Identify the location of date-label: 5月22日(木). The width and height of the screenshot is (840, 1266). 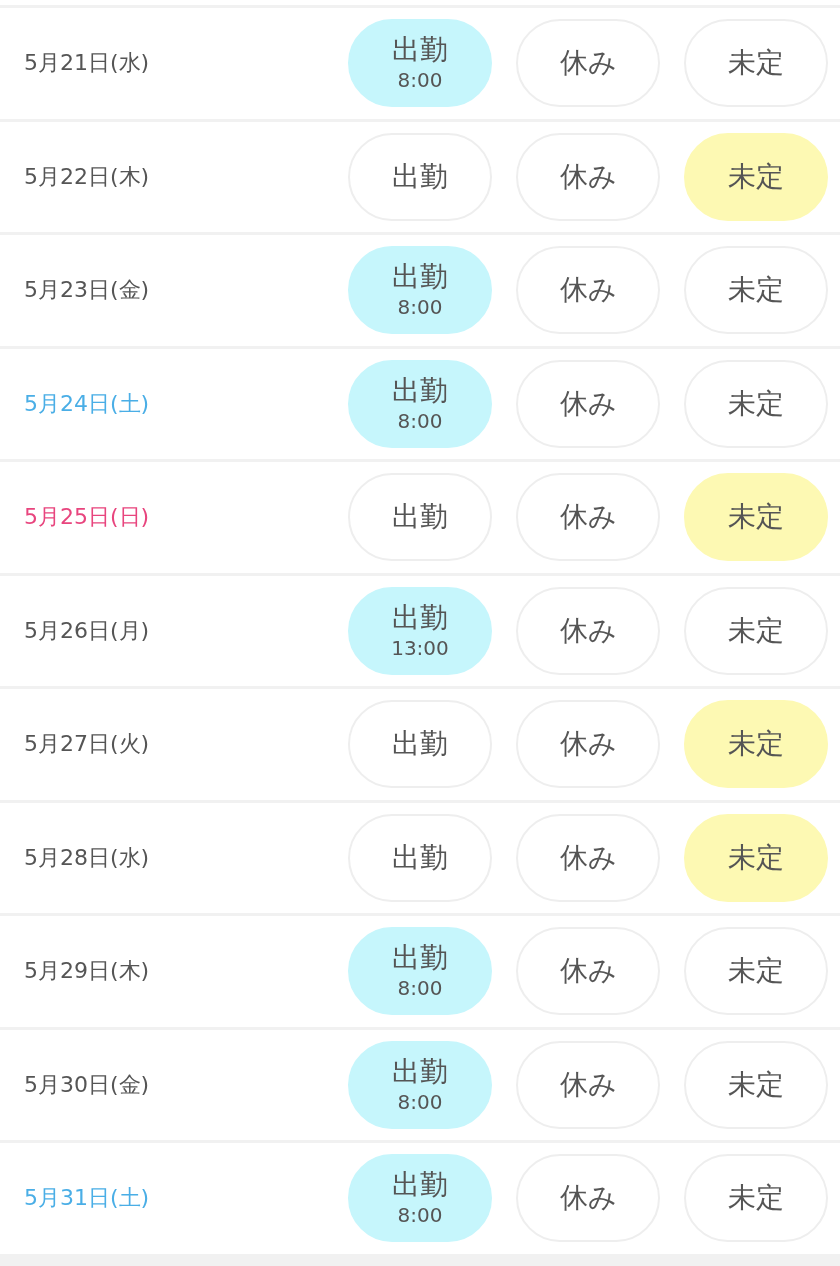
(87, 176).